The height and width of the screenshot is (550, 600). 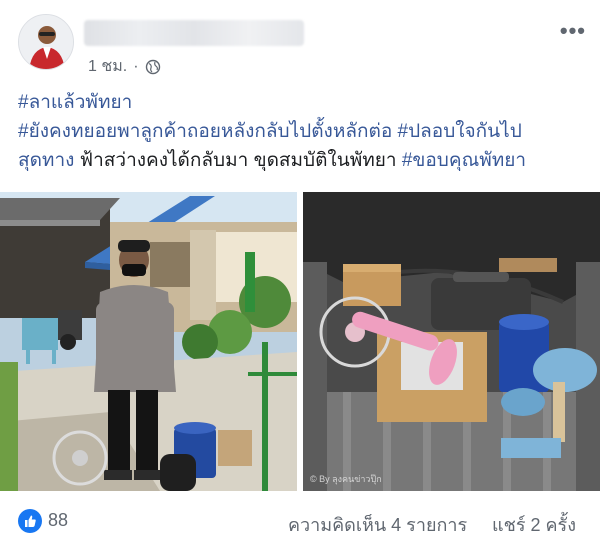 What do you see at coordinates (238, 160) in the screenshot?
I see `post-text-body: ฟ้าสว่างคงได้กลับมา ขุดสมบัติในพัทยา` at bounding box center [238, 160].